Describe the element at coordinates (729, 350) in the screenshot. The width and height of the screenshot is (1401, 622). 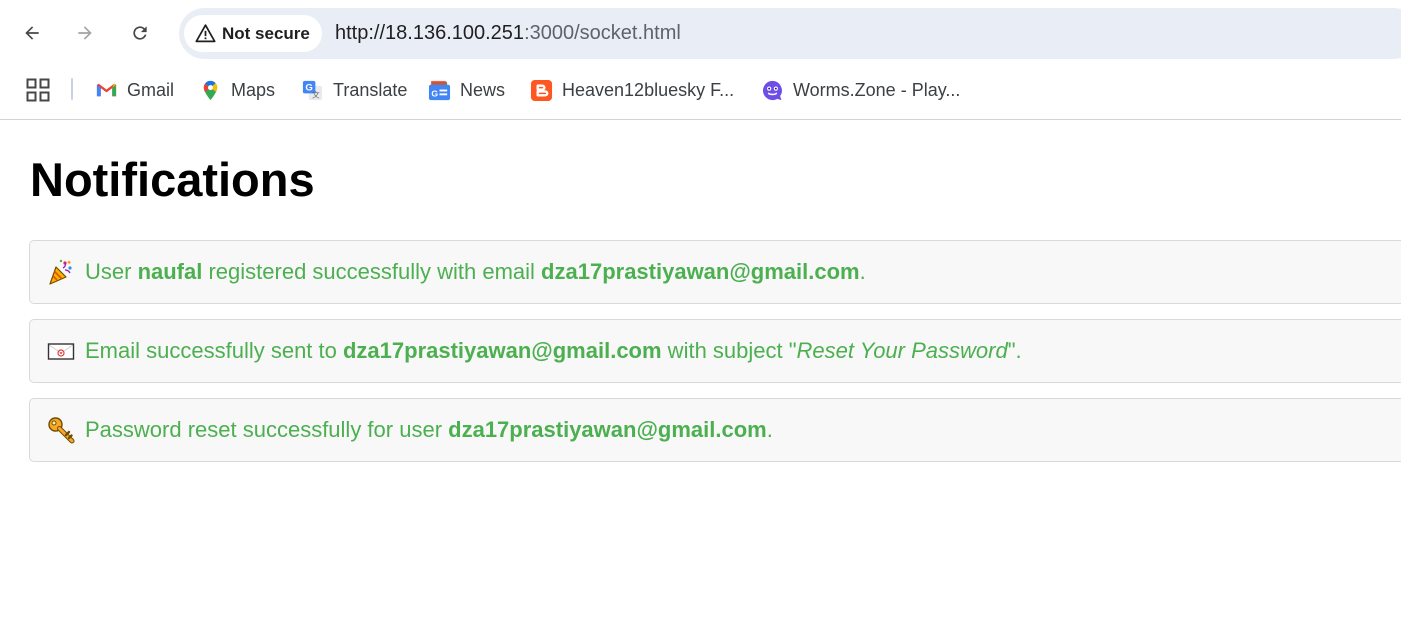
I see `notification-middle: with subject "` at that location.